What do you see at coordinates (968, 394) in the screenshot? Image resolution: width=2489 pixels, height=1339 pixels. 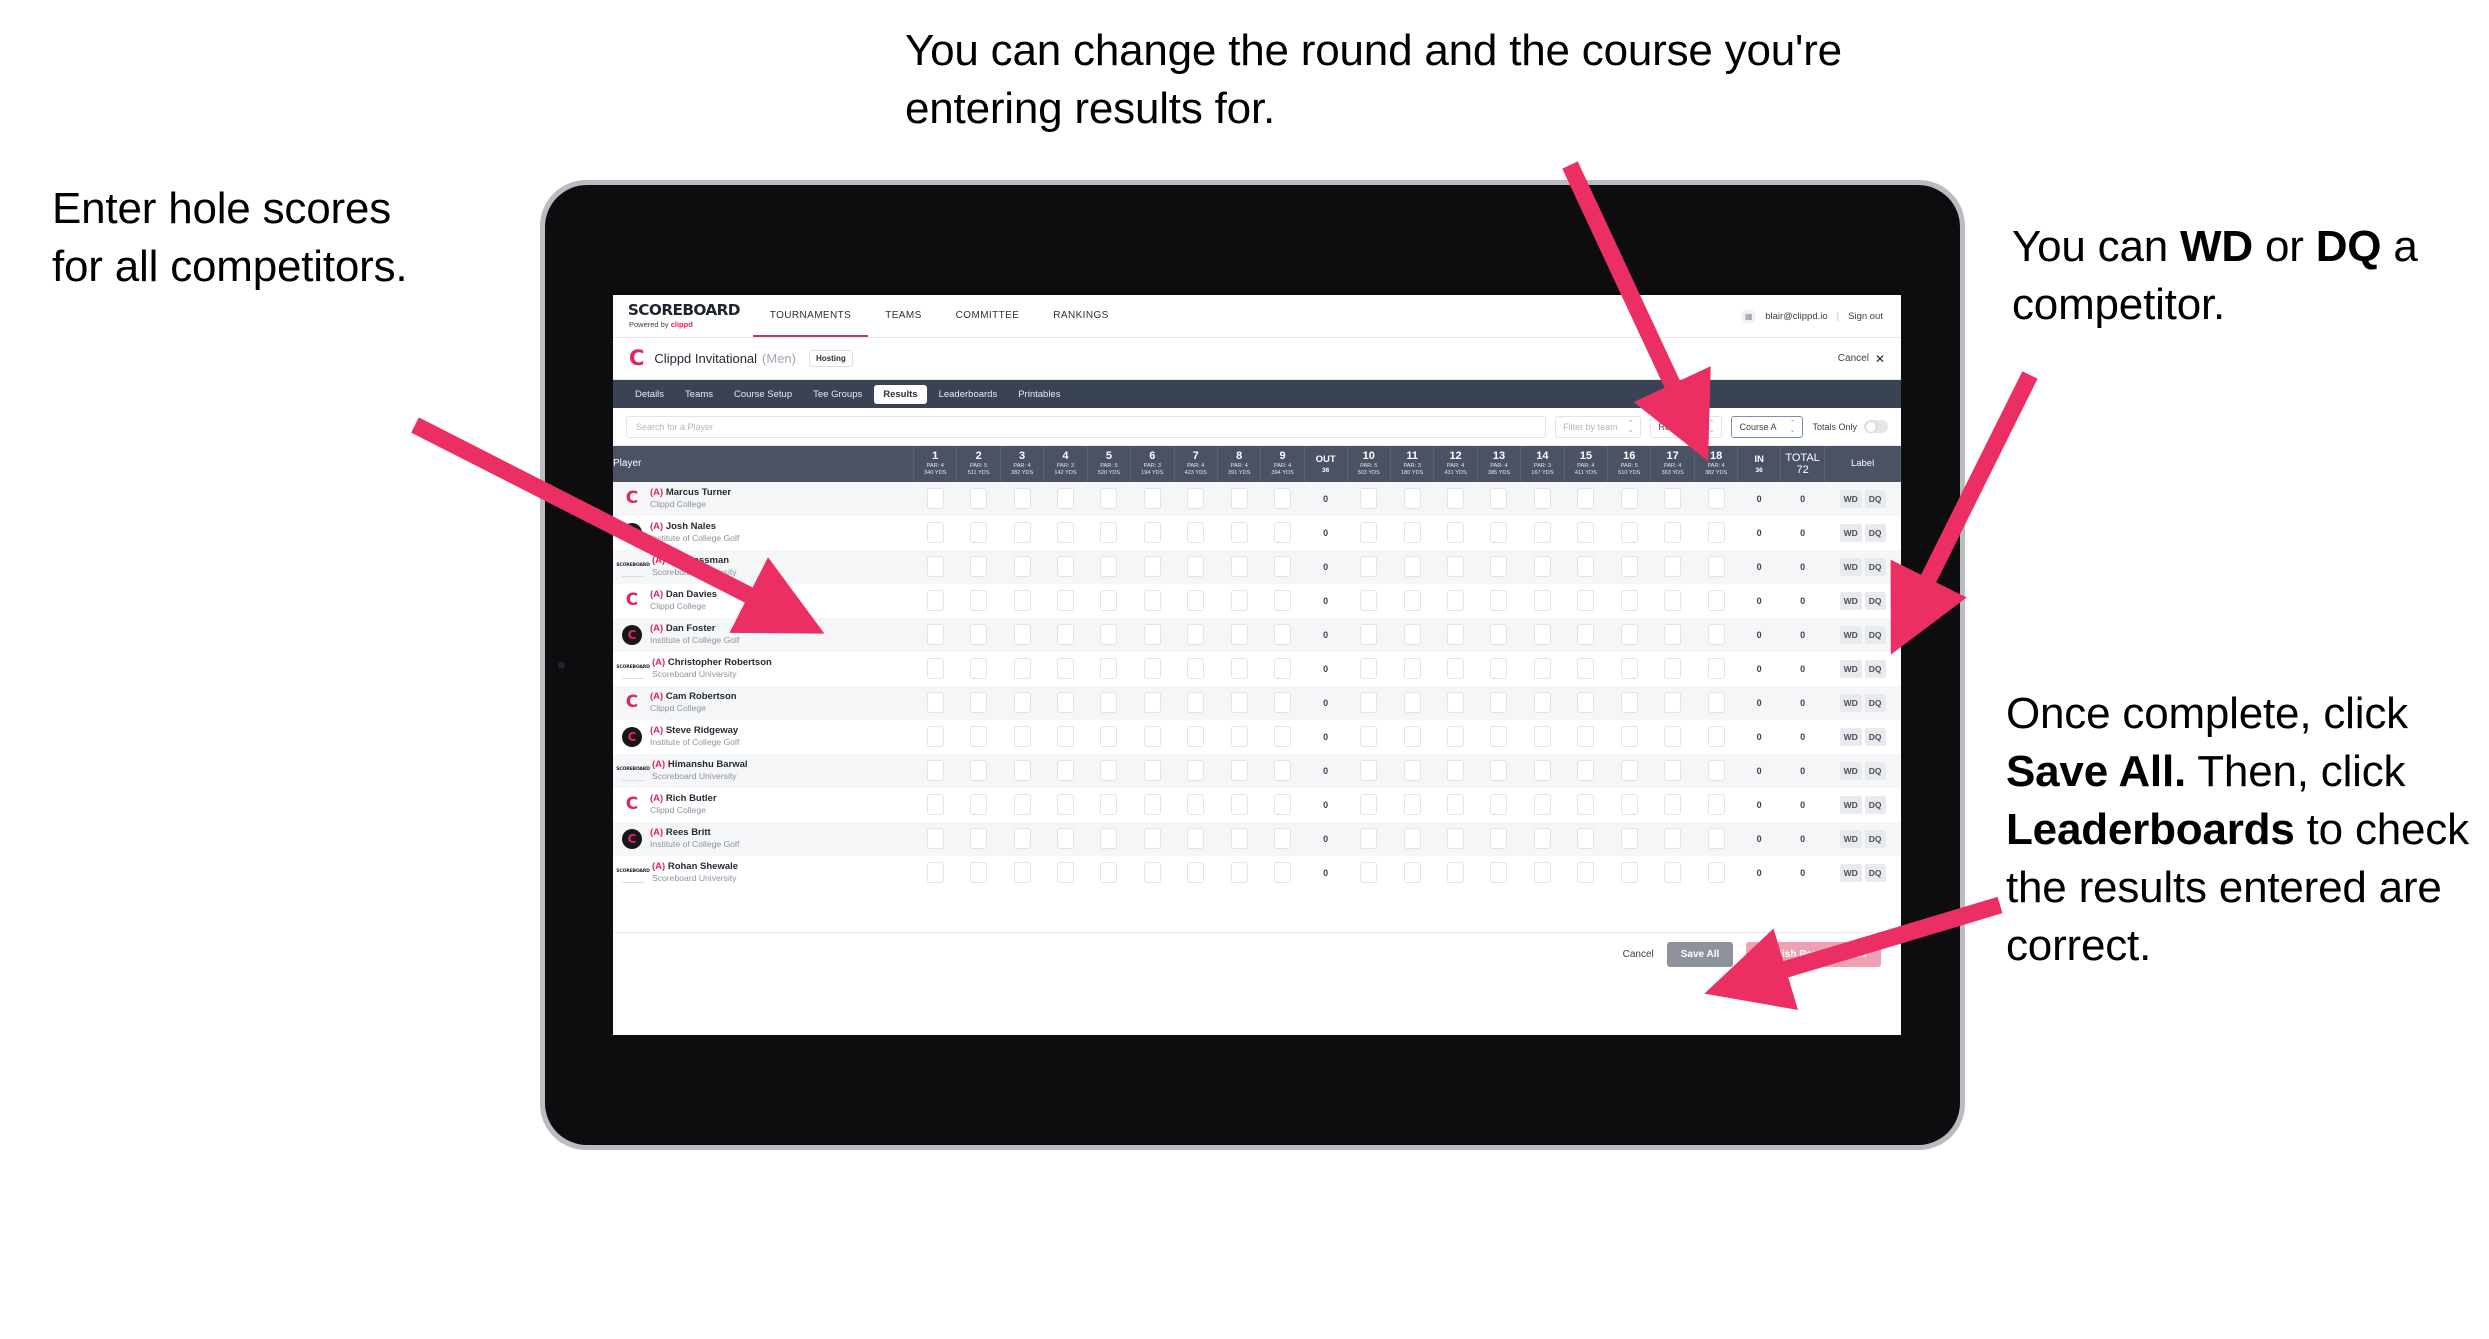 I see `tab-leaderboards: Leaderboards` at bounding box center [968, 394].